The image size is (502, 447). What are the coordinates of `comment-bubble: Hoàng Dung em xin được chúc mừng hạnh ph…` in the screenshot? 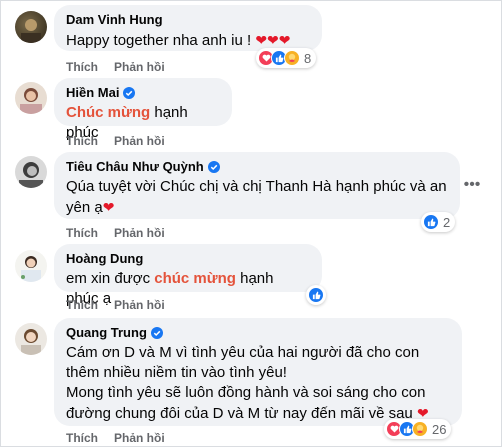 It's located at (188, 275).